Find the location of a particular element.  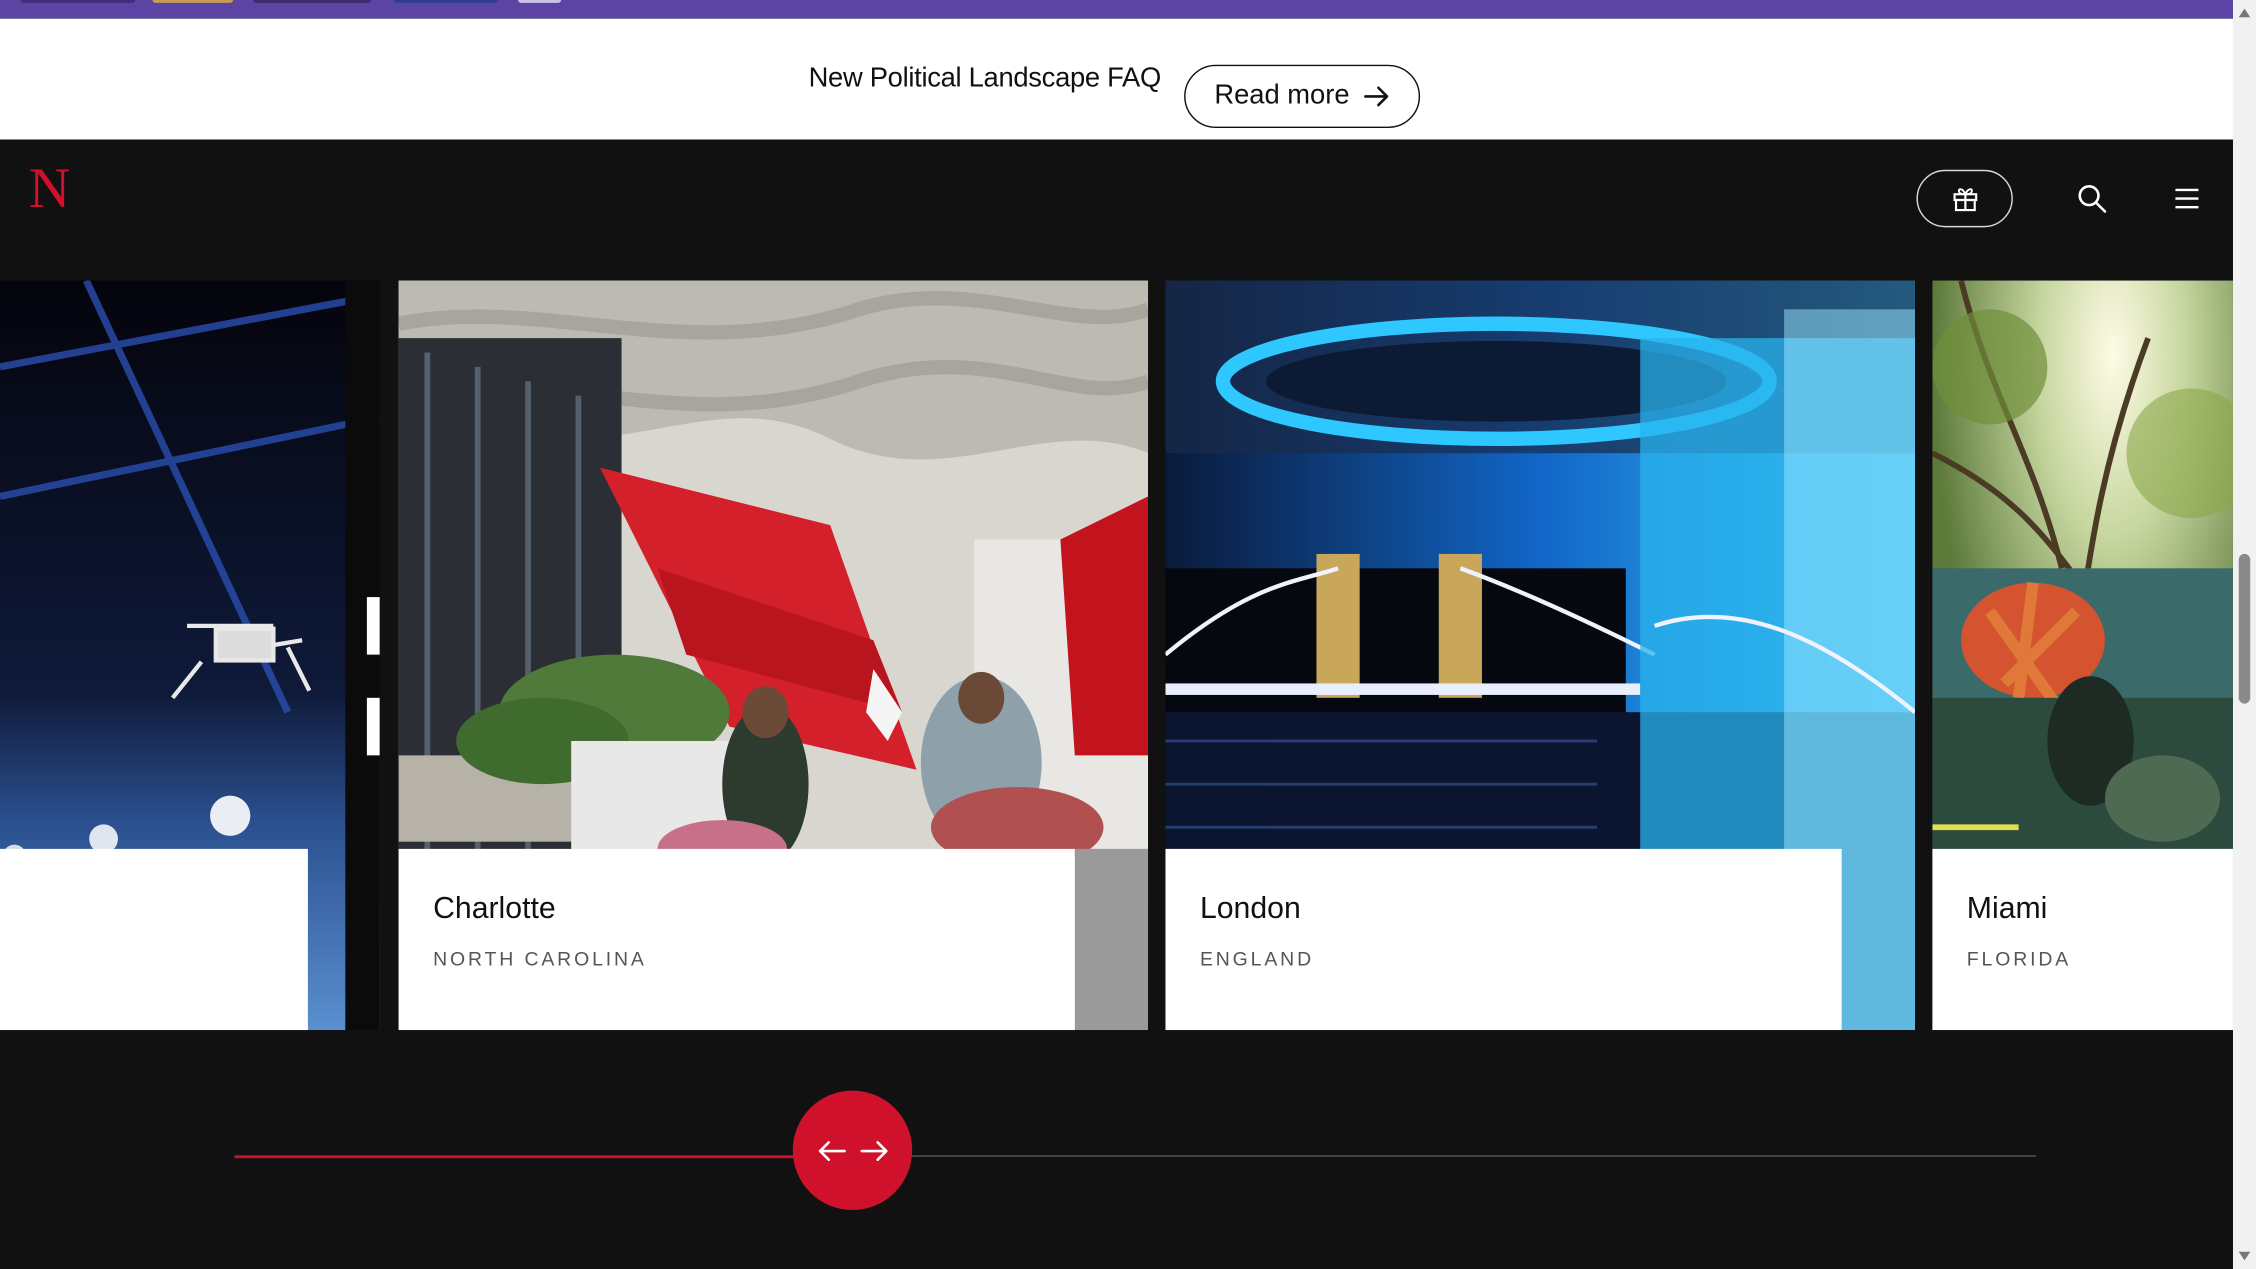

announcement-banner: New Political Landscape FAQ Read more is located at coordinates (1116, 79).